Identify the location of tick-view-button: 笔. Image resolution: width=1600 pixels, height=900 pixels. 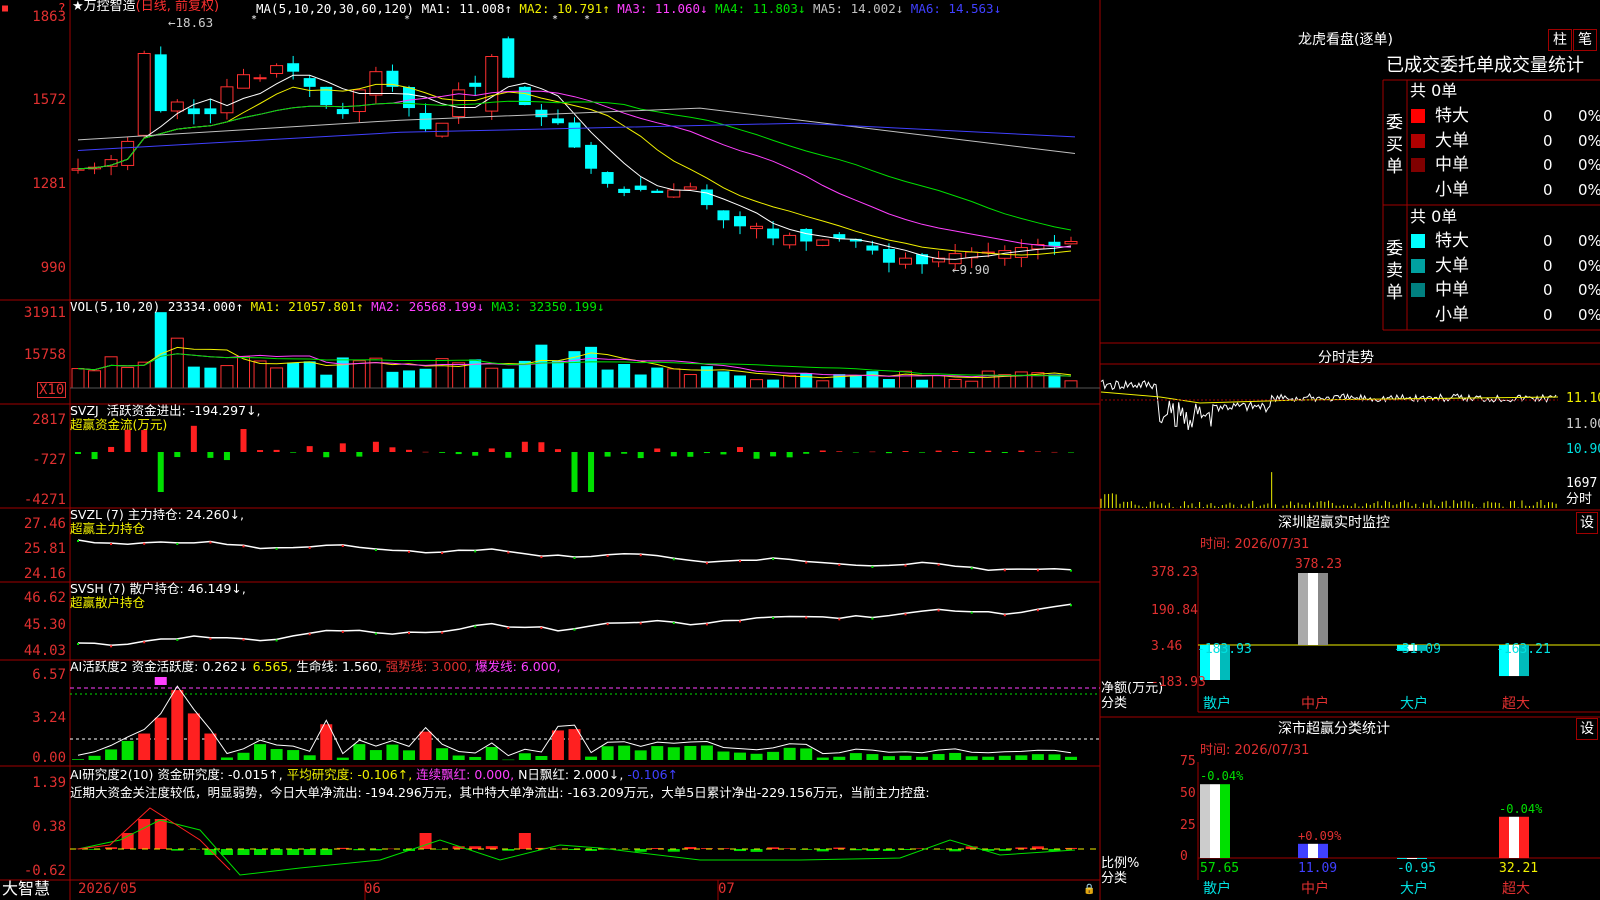
(1585, 40).